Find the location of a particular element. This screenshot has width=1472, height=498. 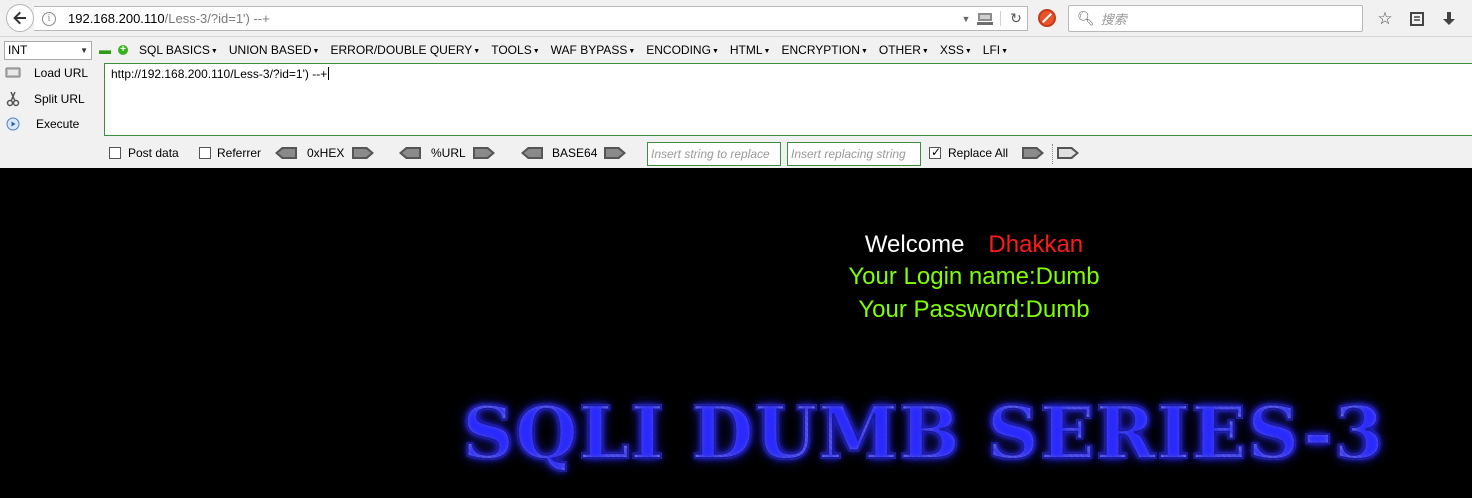

search-bar: 🔍︎ 搜索 is located at coordinates (1215, 18).